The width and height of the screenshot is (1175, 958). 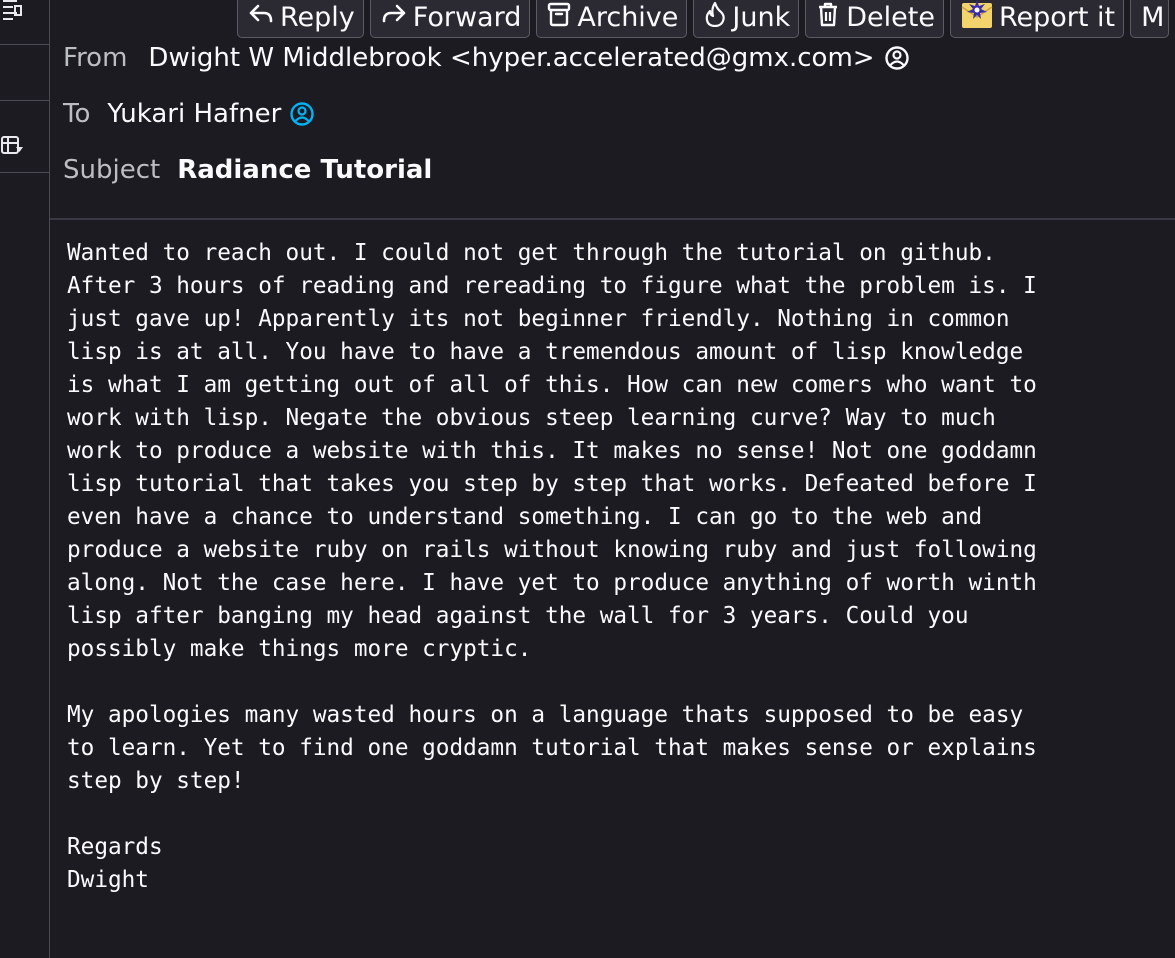 I want to click on reply-icon, so click(x=261, y=17).